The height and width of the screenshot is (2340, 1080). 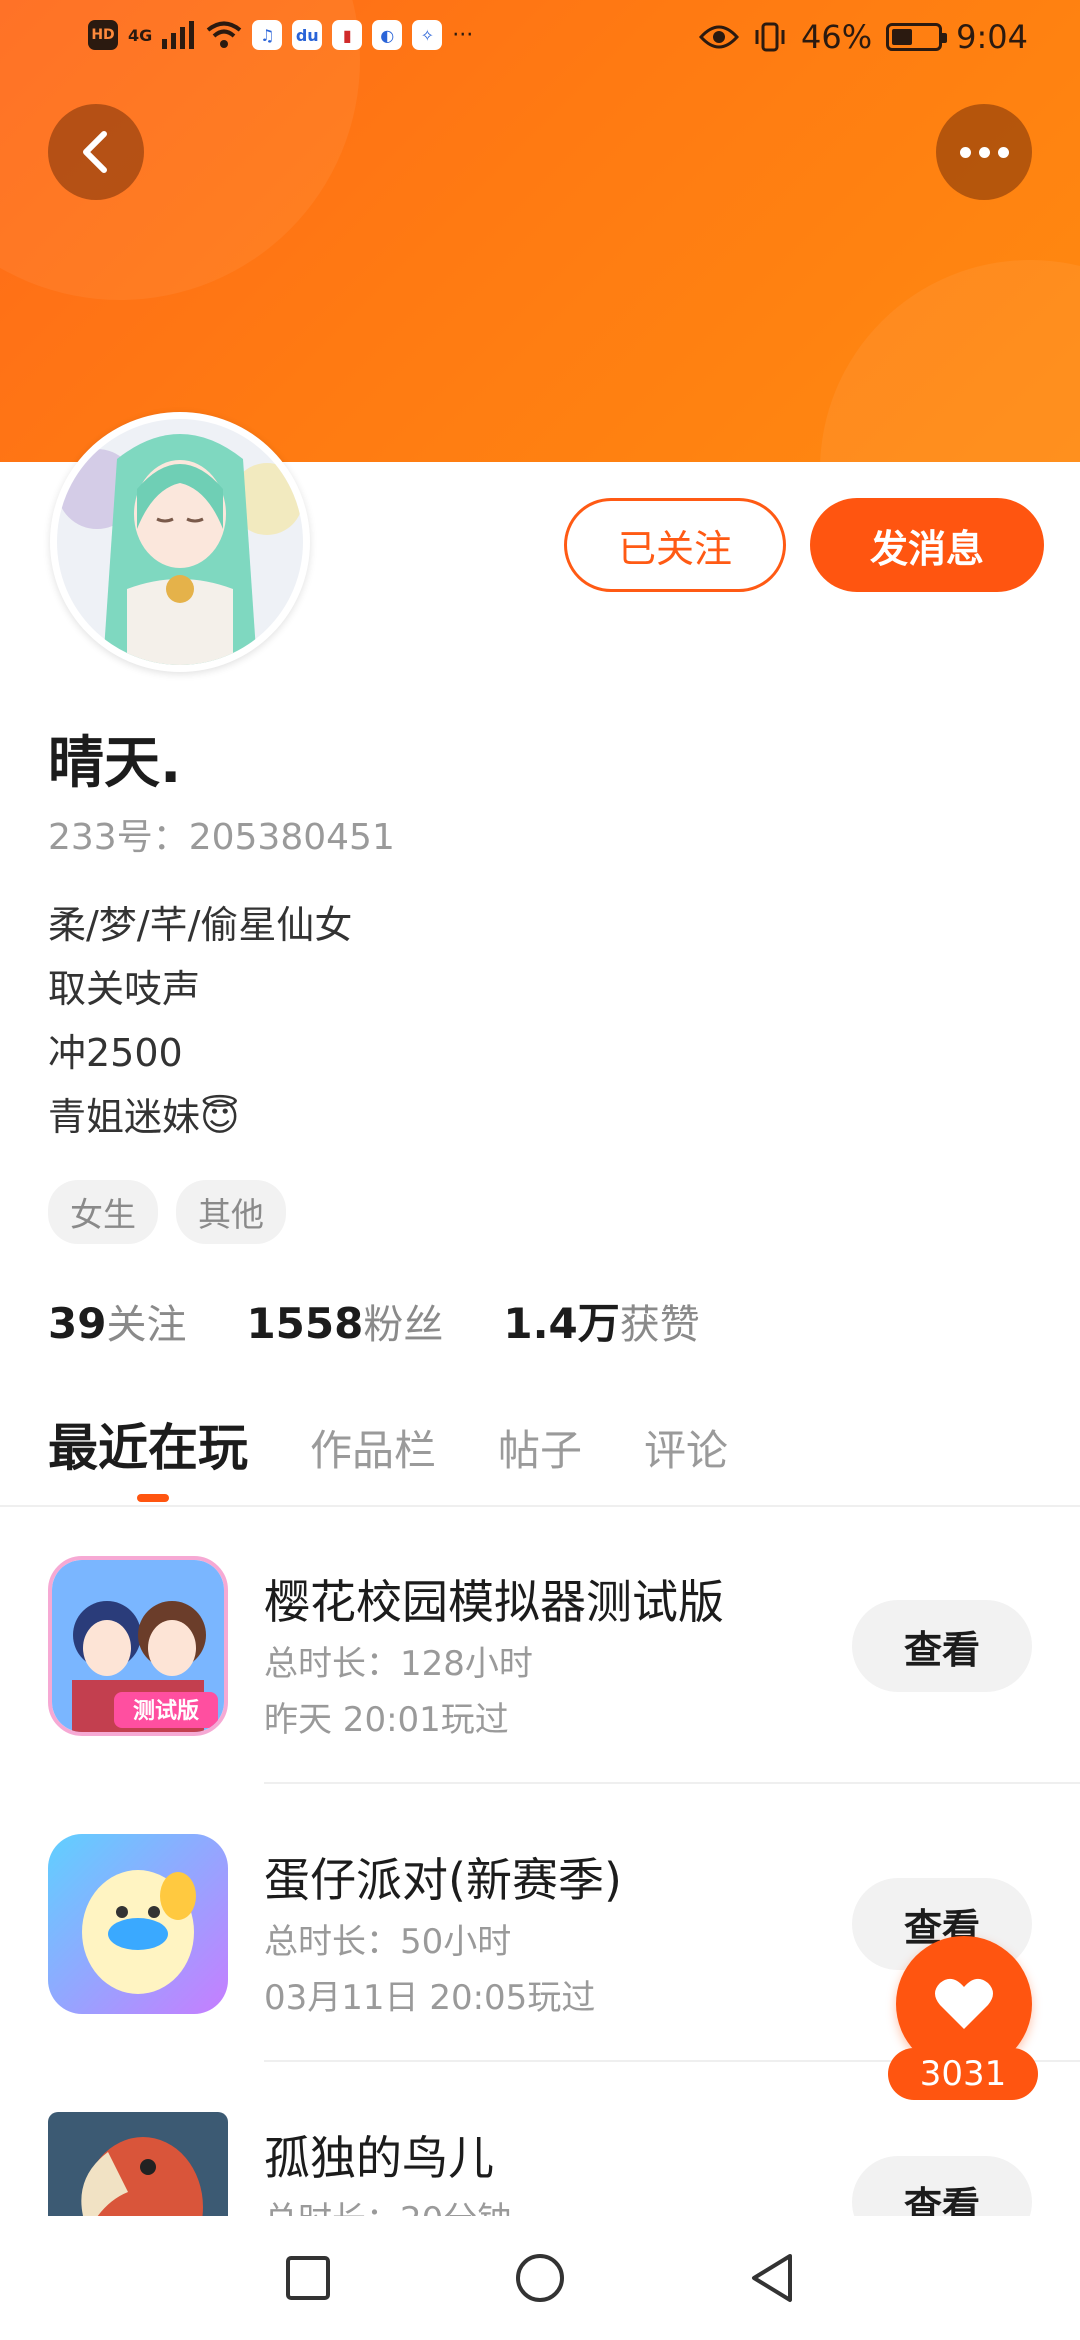 I want to click on tab-divider, so click(x=540, y=1506).